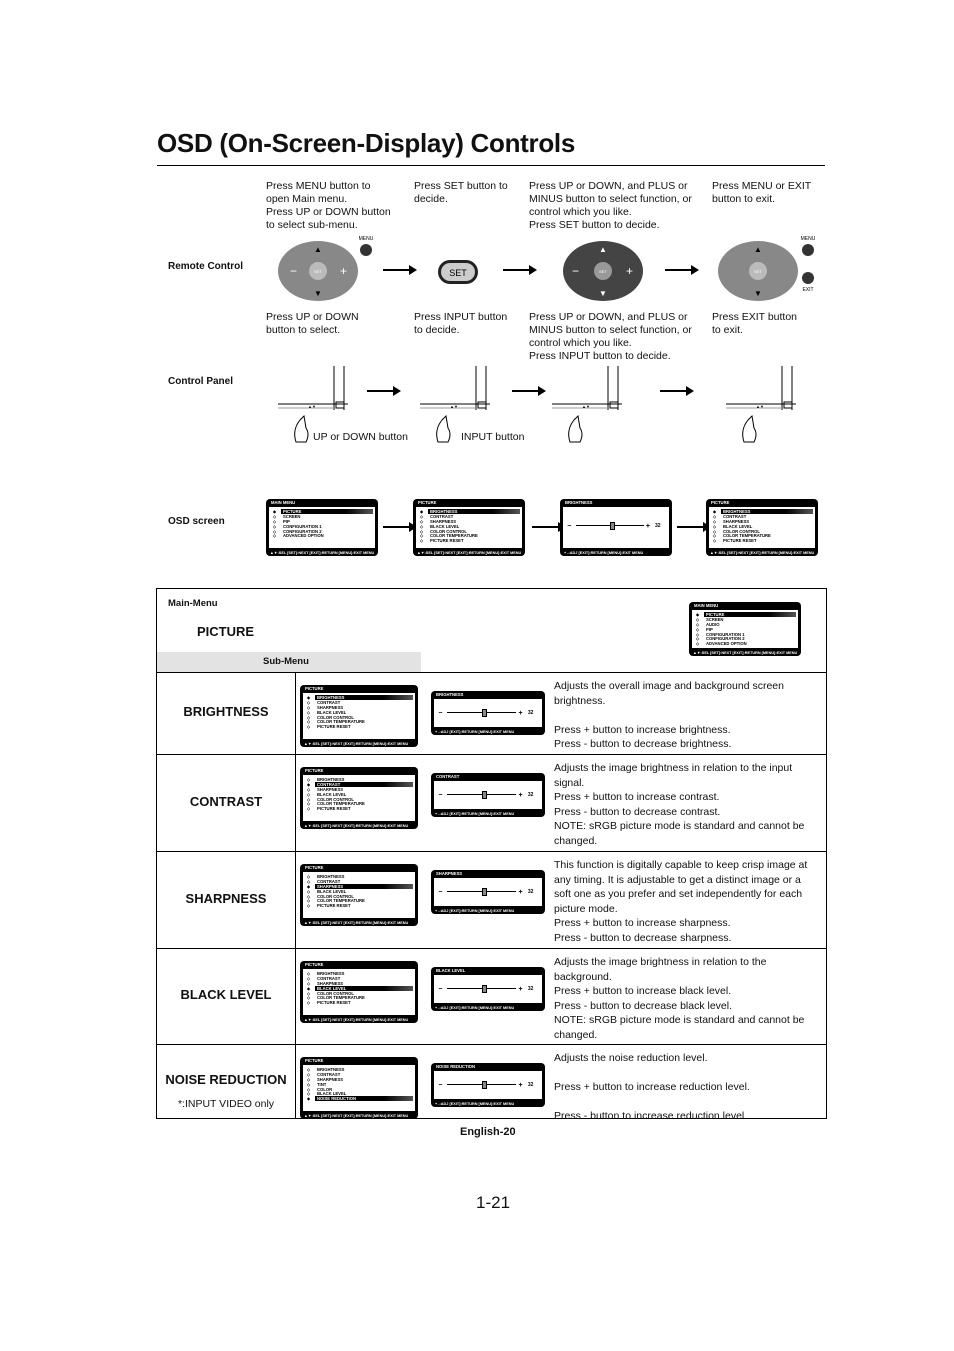  What do you see at coordinates (326, 268) in the screenshot?
I see `remote-pad-1: SET ▲ ▼ − + MENU` at bounding box center [326, 268].